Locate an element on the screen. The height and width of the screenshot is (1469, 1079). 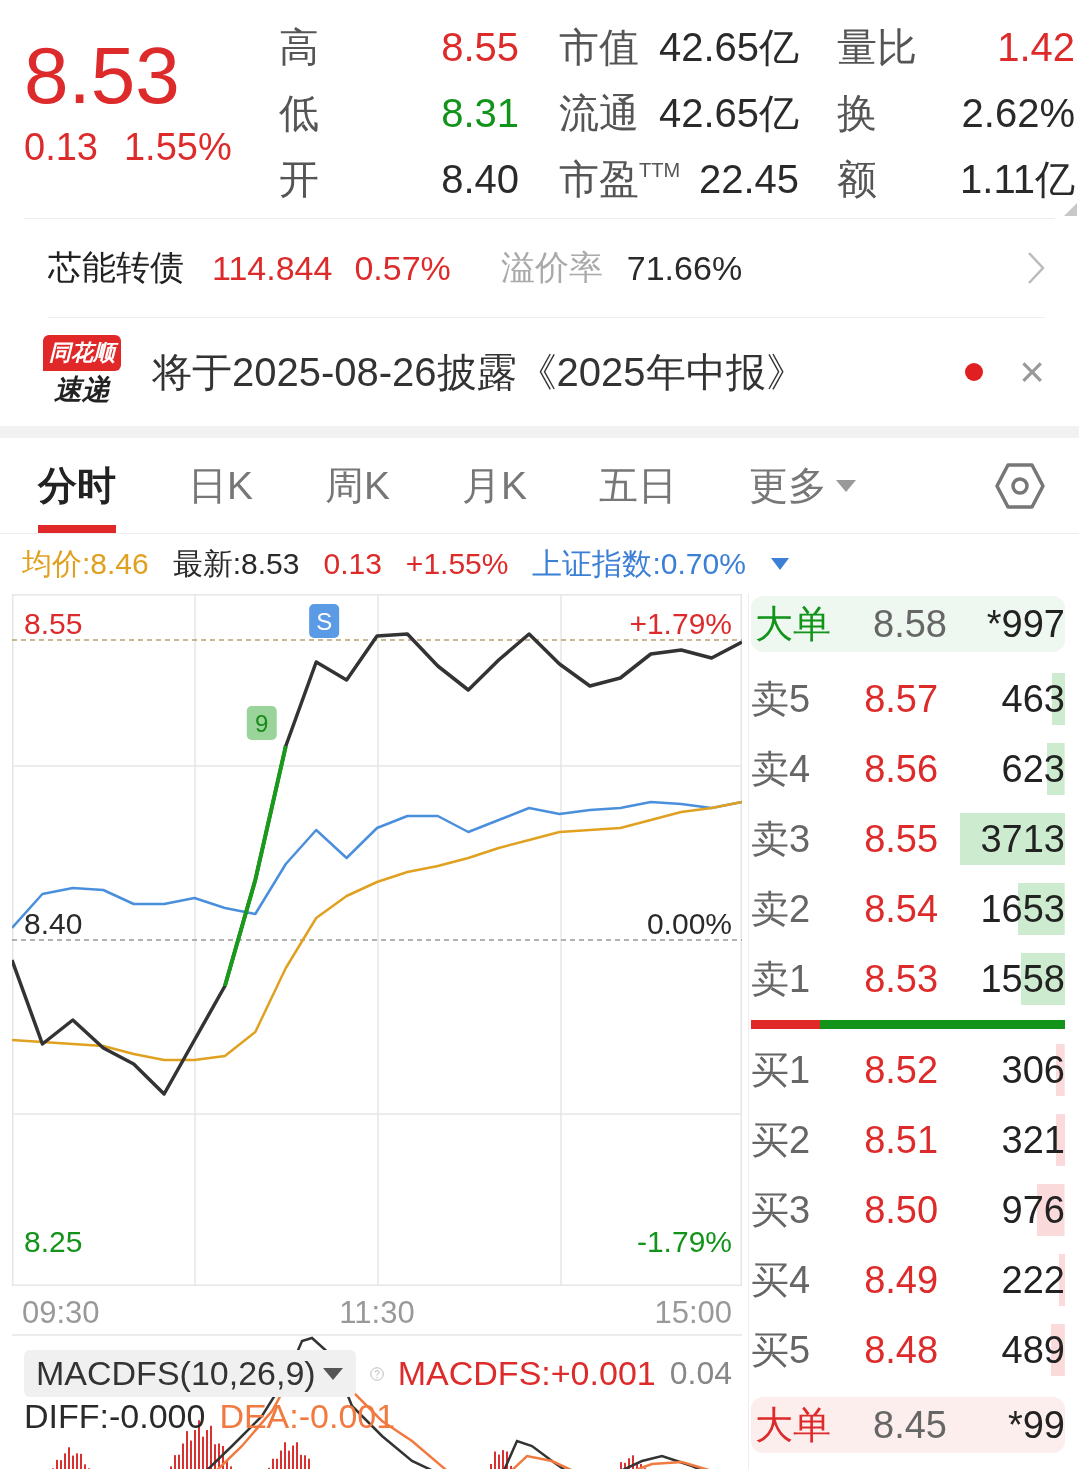
premium-value: 71.66% is located at coordinates (684, 268).